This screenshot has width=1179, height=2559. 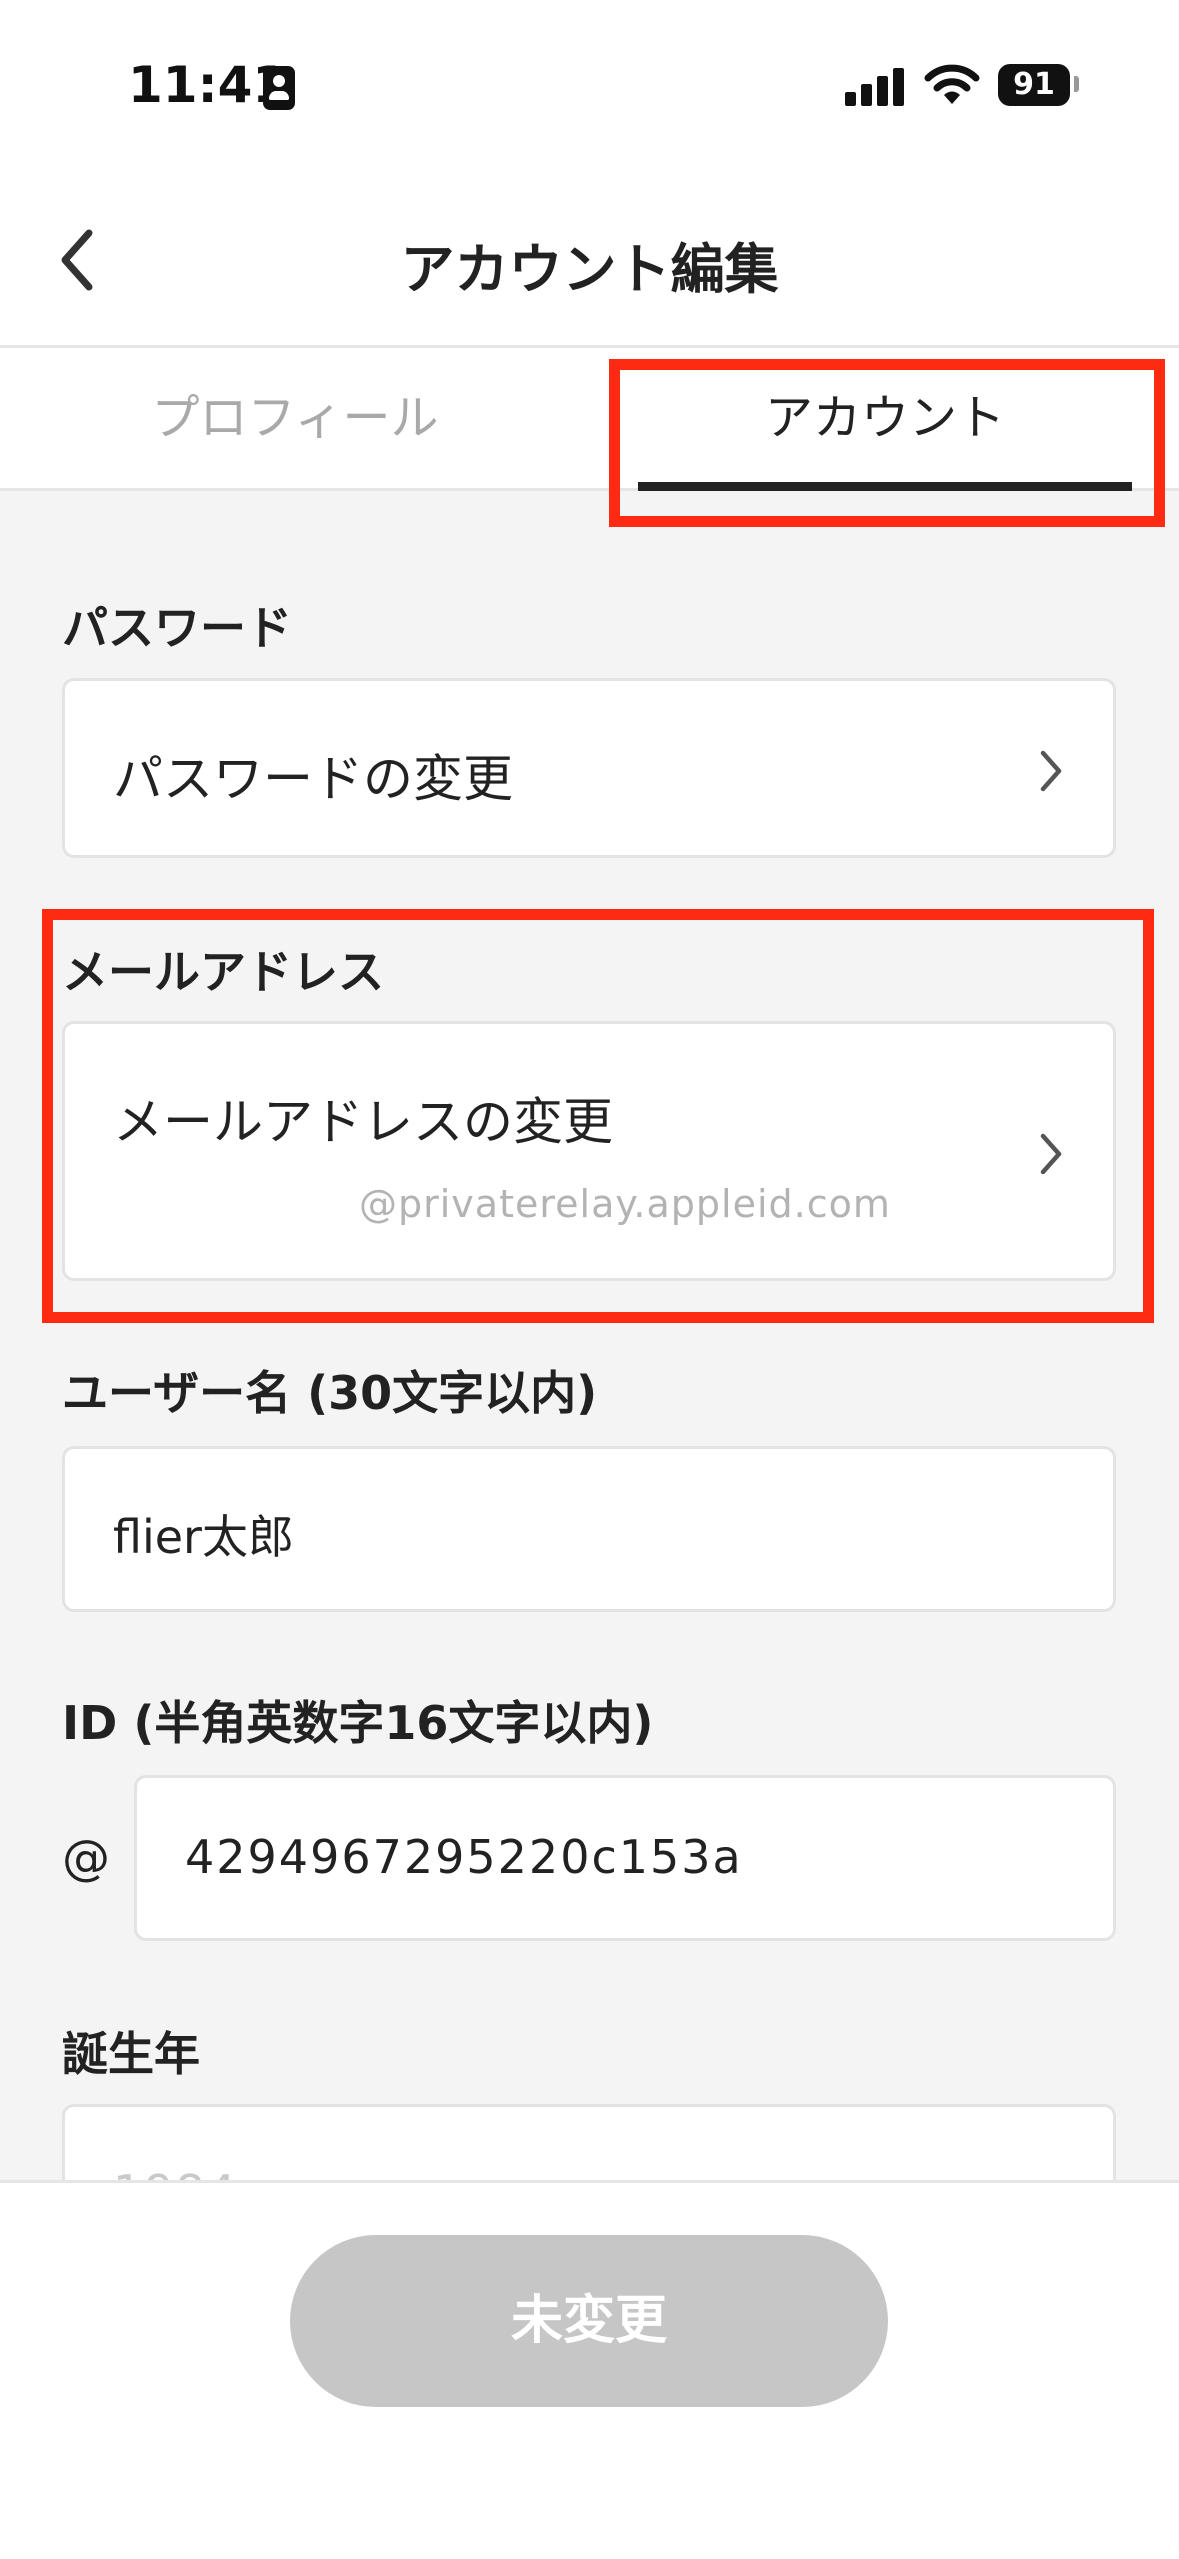 What do you see at coordinates (295, 418) in the screenshot?
I see `tab-profile: プロフィール` at bounding box center [295, 418].